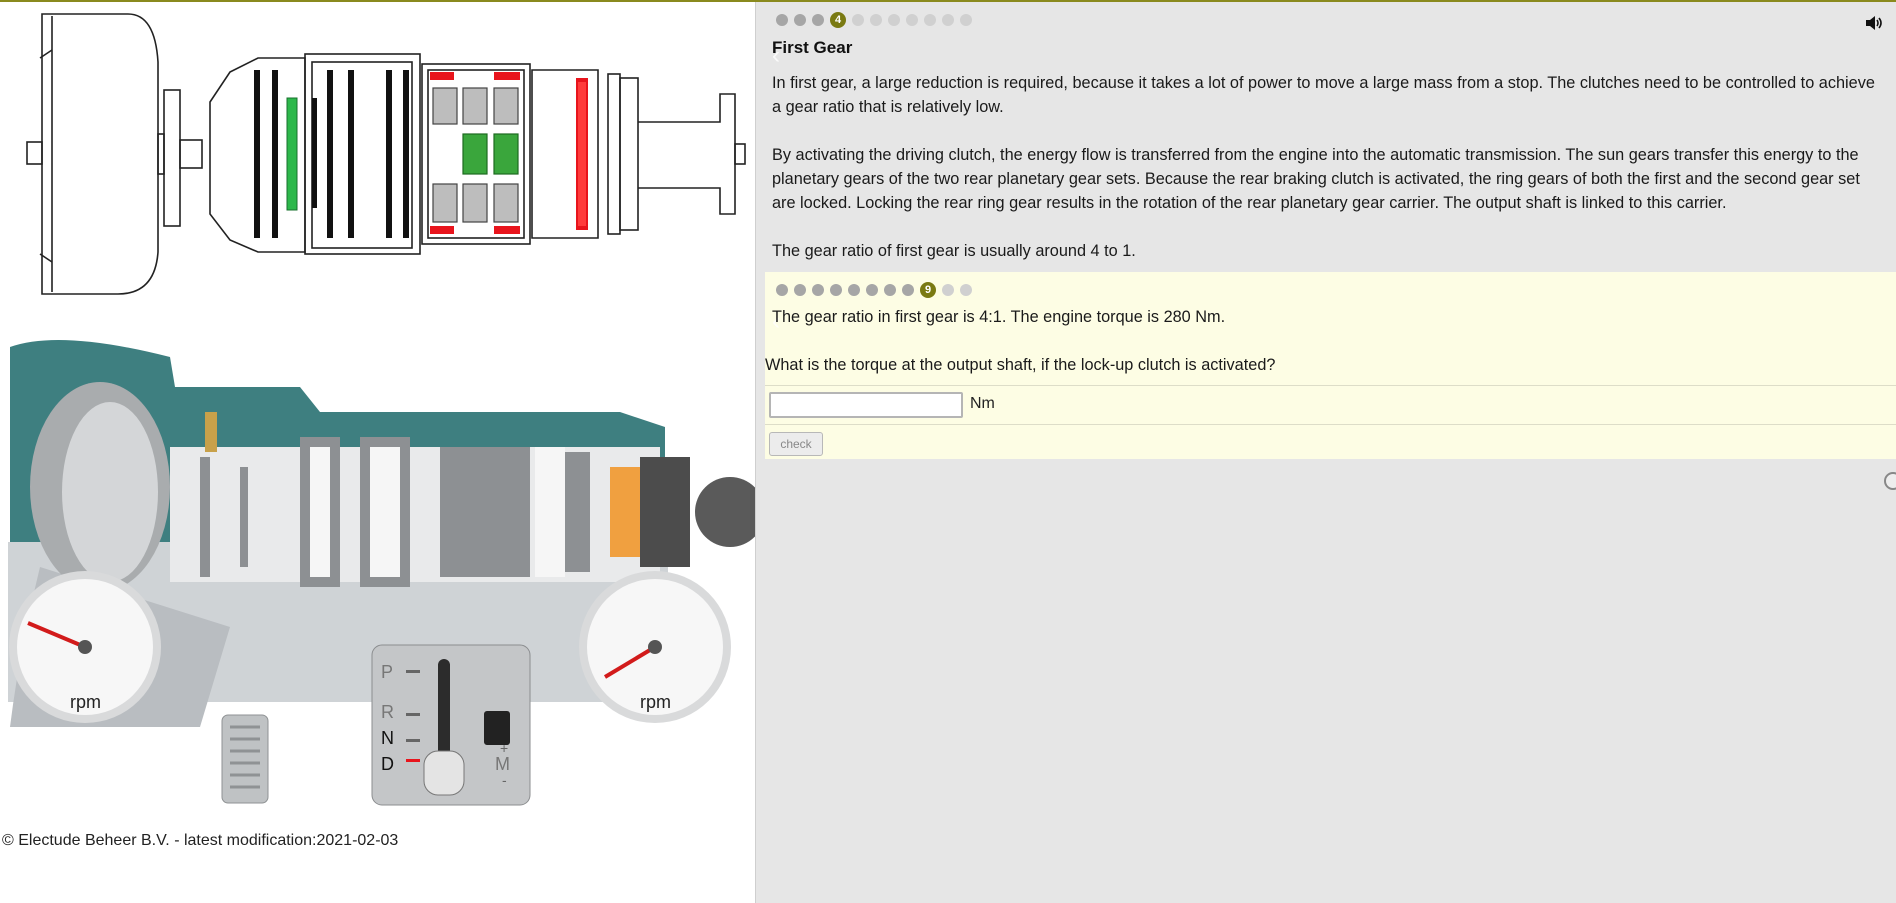  I want to click on progress-dot-current: 9, so click(928, 290).